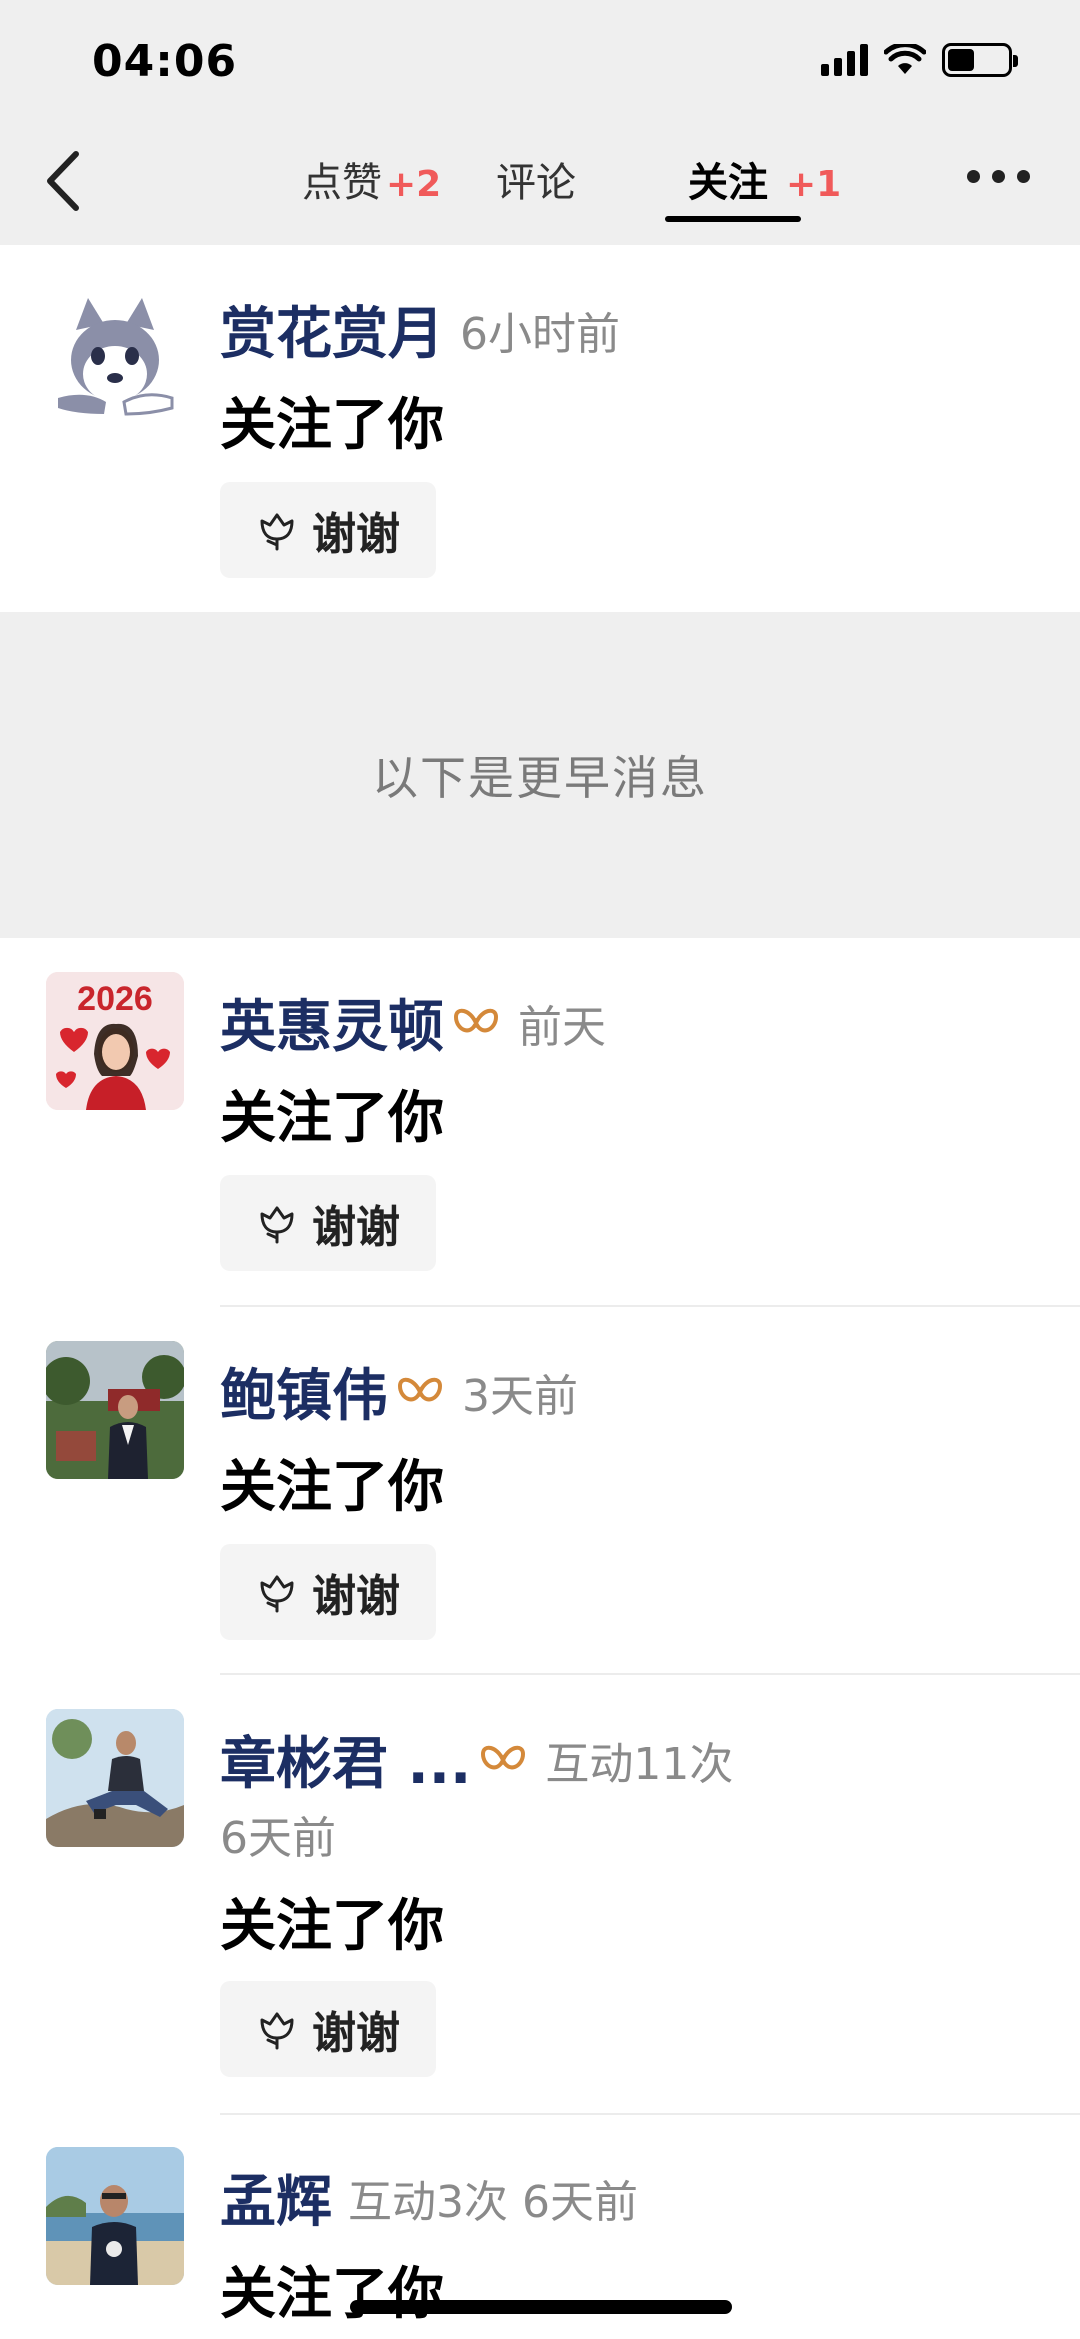 This screenshot has height=2339, width=1080. Describe the element at coordinates (540, 334) in the screenshot. I see `timestamp: 6小时前` at that location.